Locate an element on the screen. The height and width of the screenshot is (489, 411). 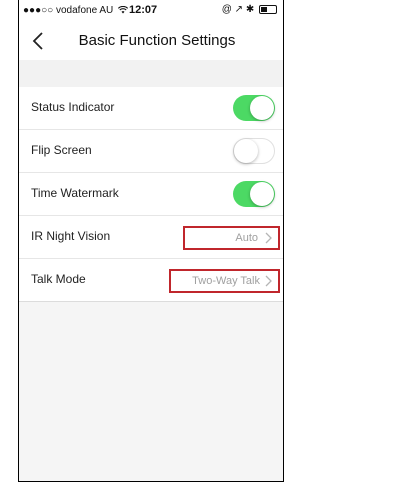
setting-label: Status Indicator is located at coordinates (73, 107).